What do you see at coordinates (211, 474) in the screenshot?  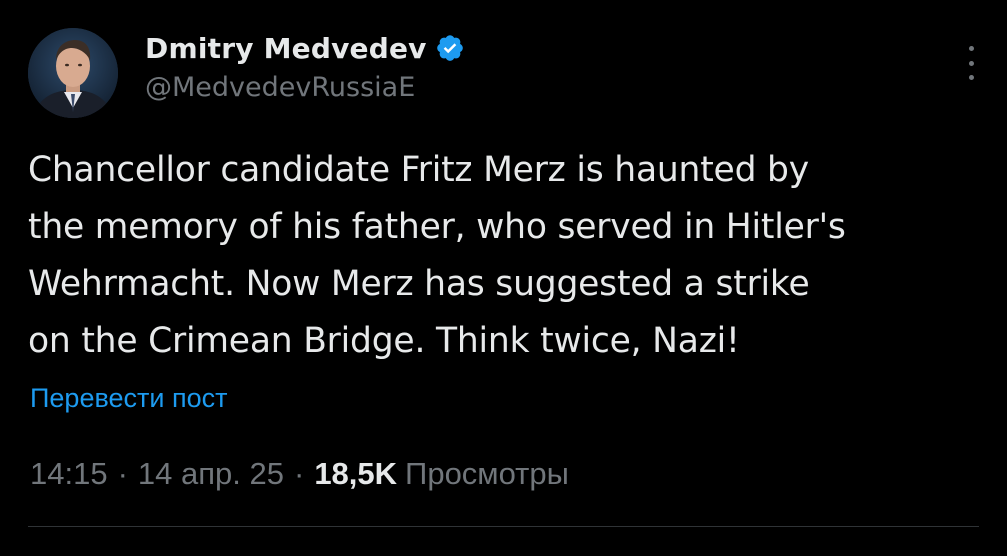 I see `tweet-date: 14 апр. 25` at bounding box center [211, 474].